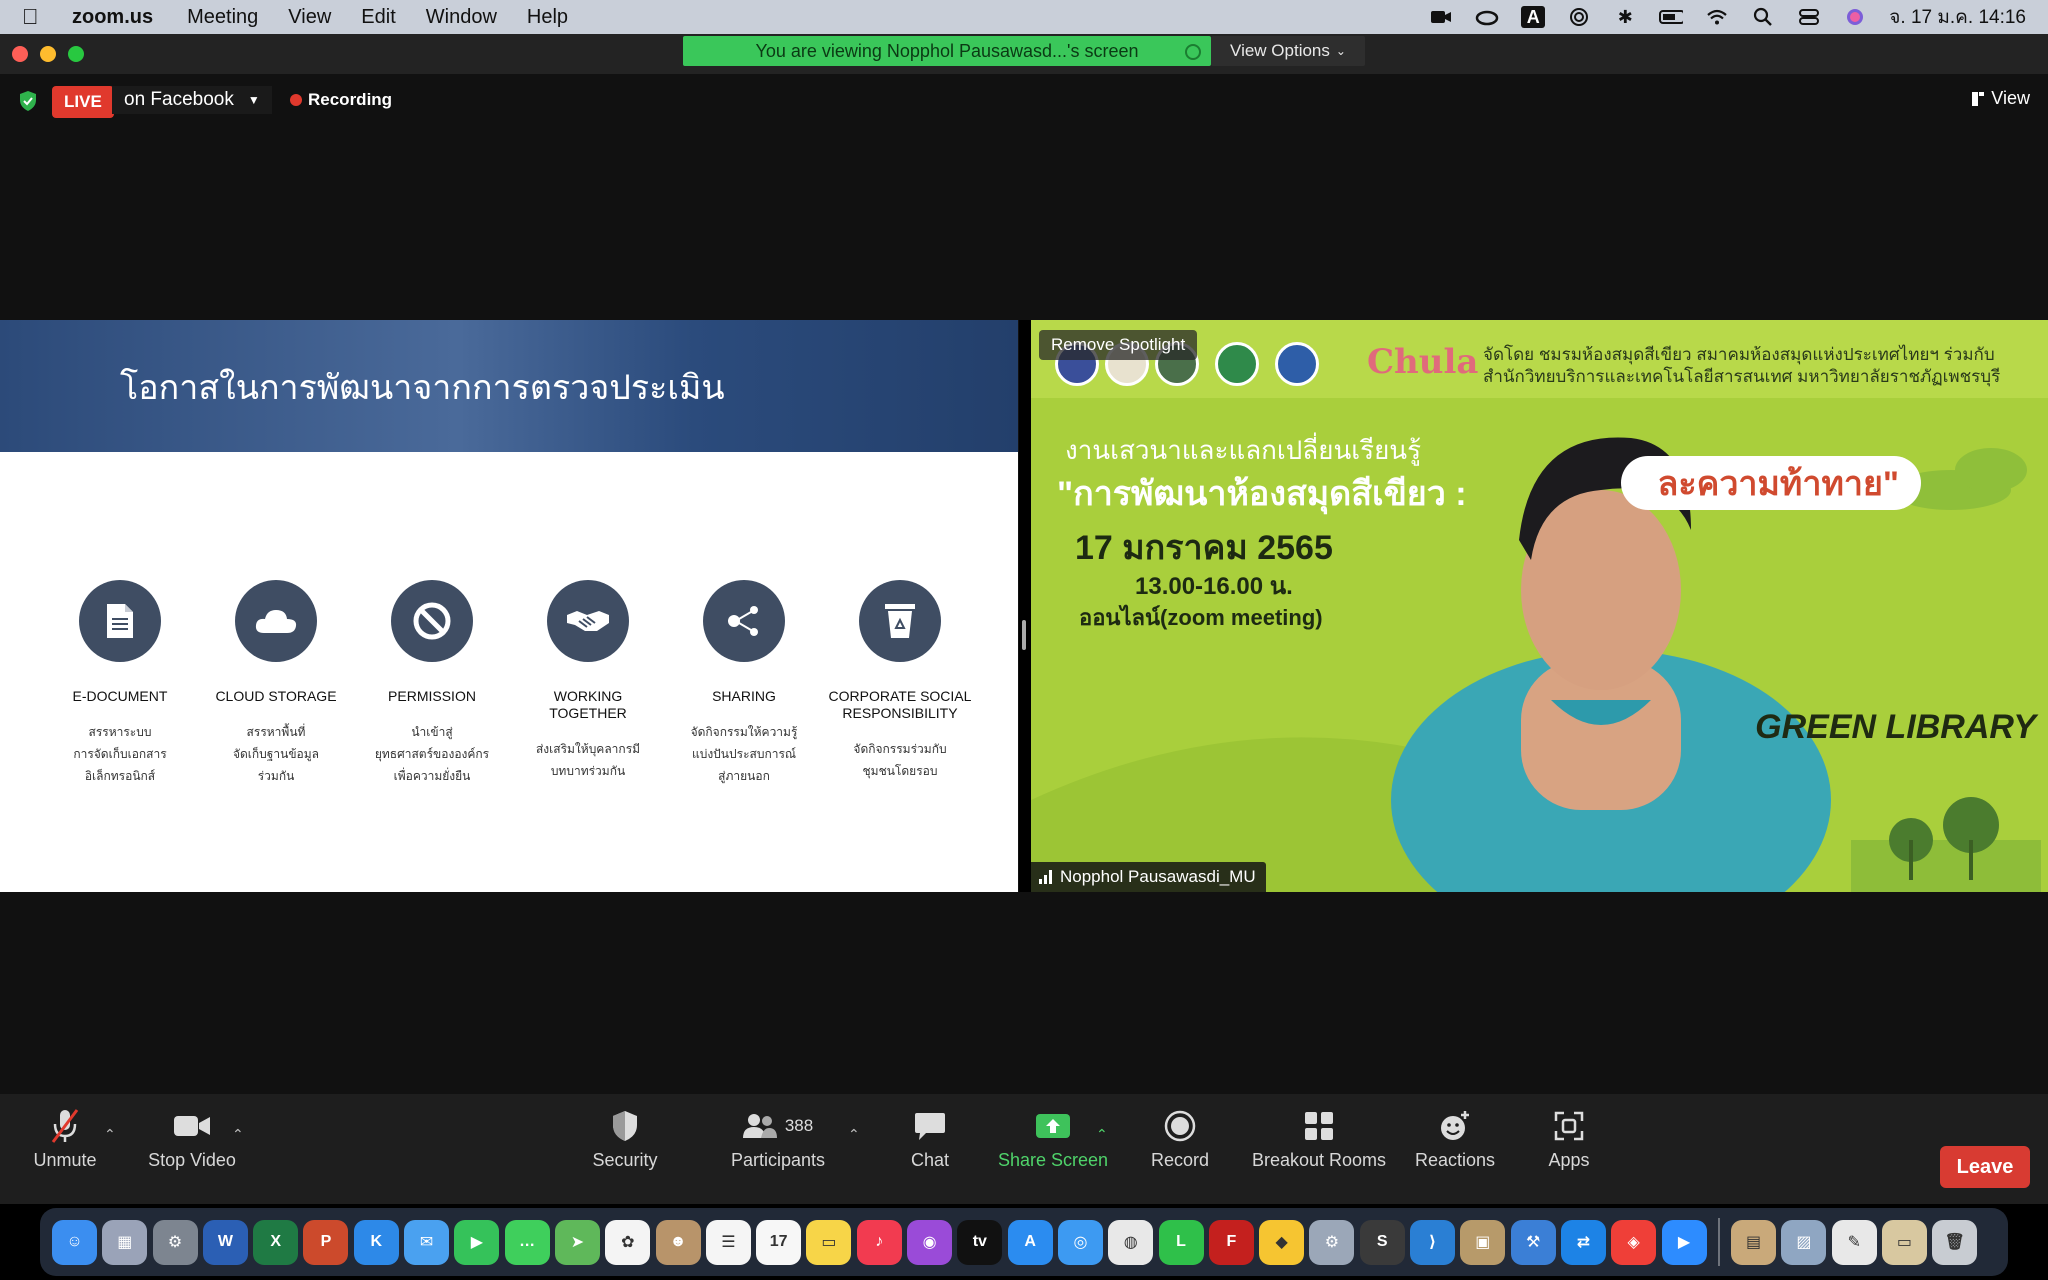 This screenshot has width=2048, height=1280. Describe the element at coordinates (1804, 1242) in the screenshot. I see `dock-screenshots-icon: ▨` at that location.